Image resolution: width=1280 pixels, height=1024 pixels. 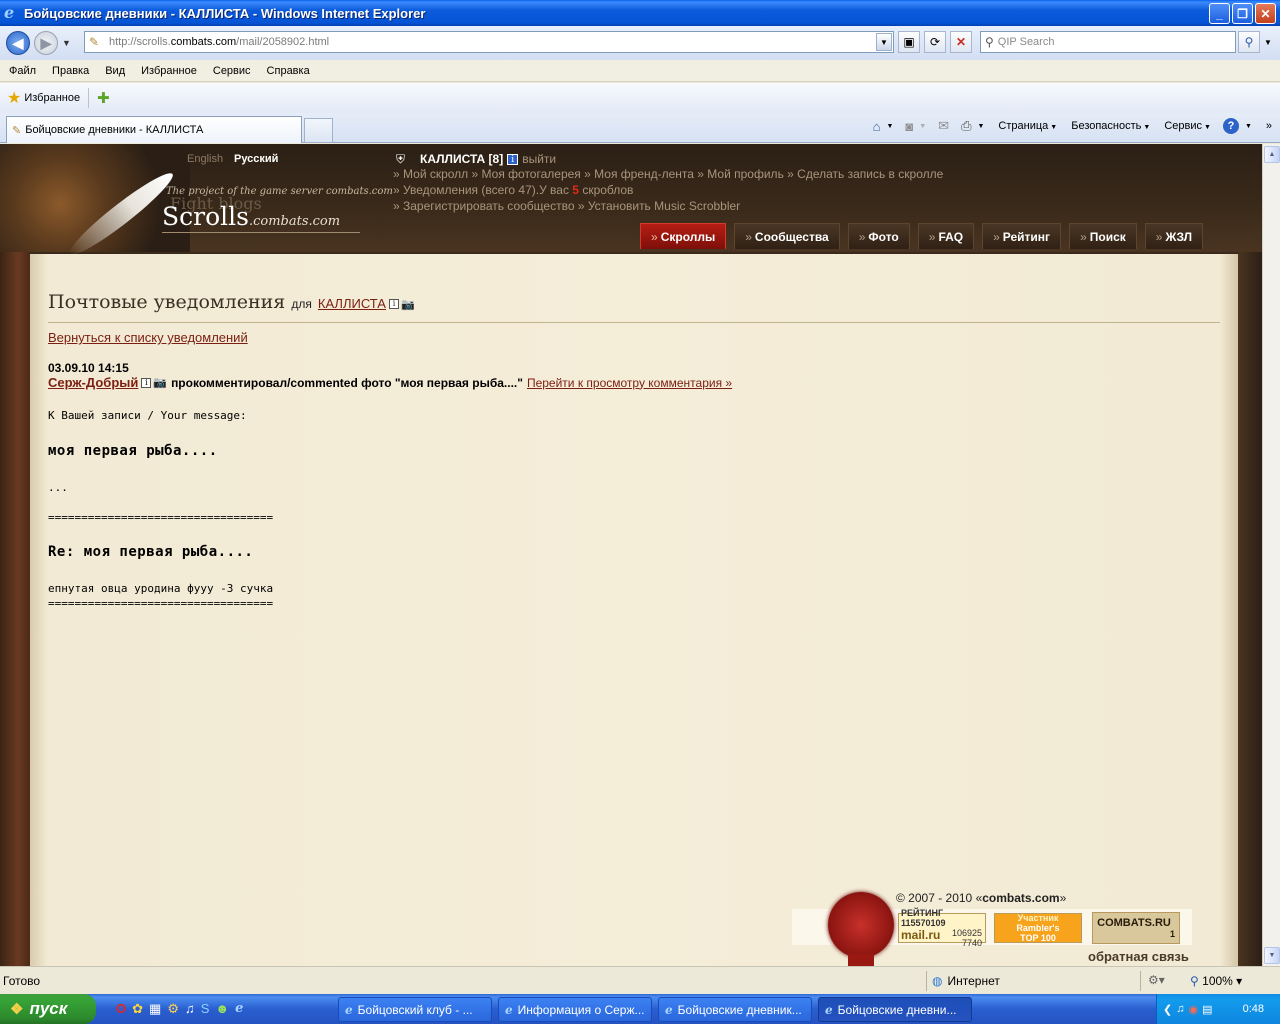 What do you see at coordinates (909, 42) in the screenshot?
I see `compatibility-view-button: ▣` at bounding box center [909, 42].